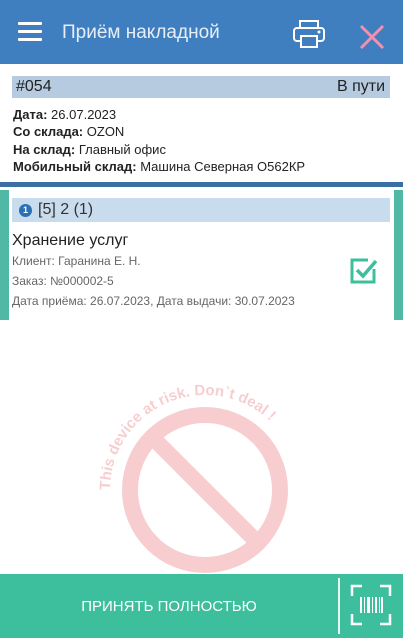  Describe the element at coordinates (30, 32) in the screenshot. I see `menu-button` at that location.